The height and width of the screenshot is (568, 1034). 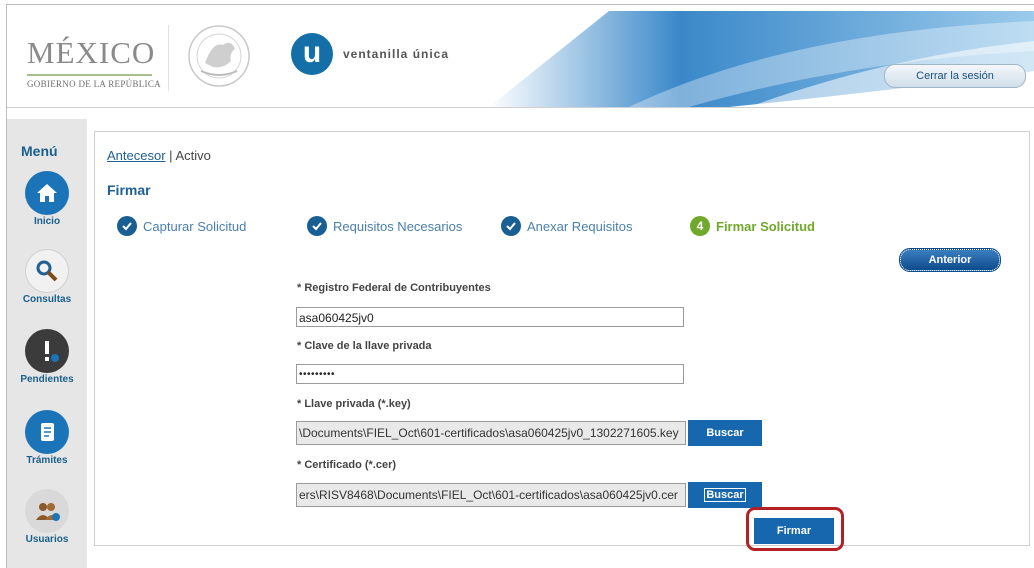 I want to click on step-requisitos-necesarios: Requisitos Necesarios, so click(x=384, y=226).